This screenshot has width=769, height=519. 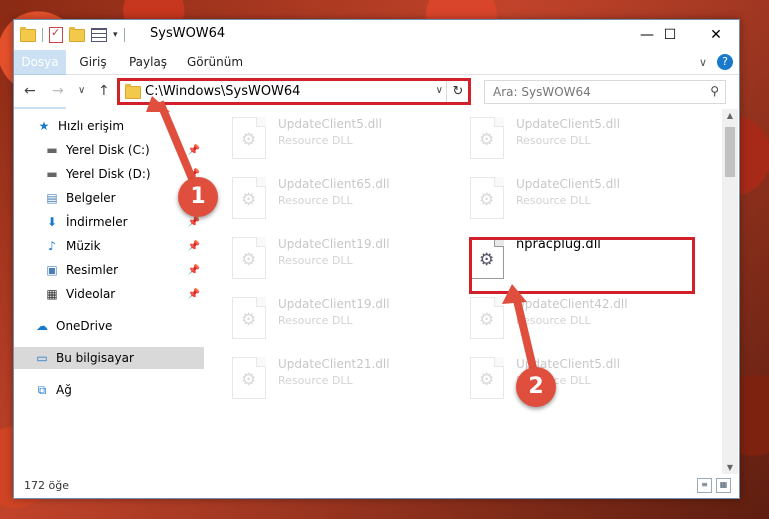 What do you see at coordinates (97, 222) in the screenshot?
I see `sidebar-item-label: İndirmeler` at bounding box center [97, 222].